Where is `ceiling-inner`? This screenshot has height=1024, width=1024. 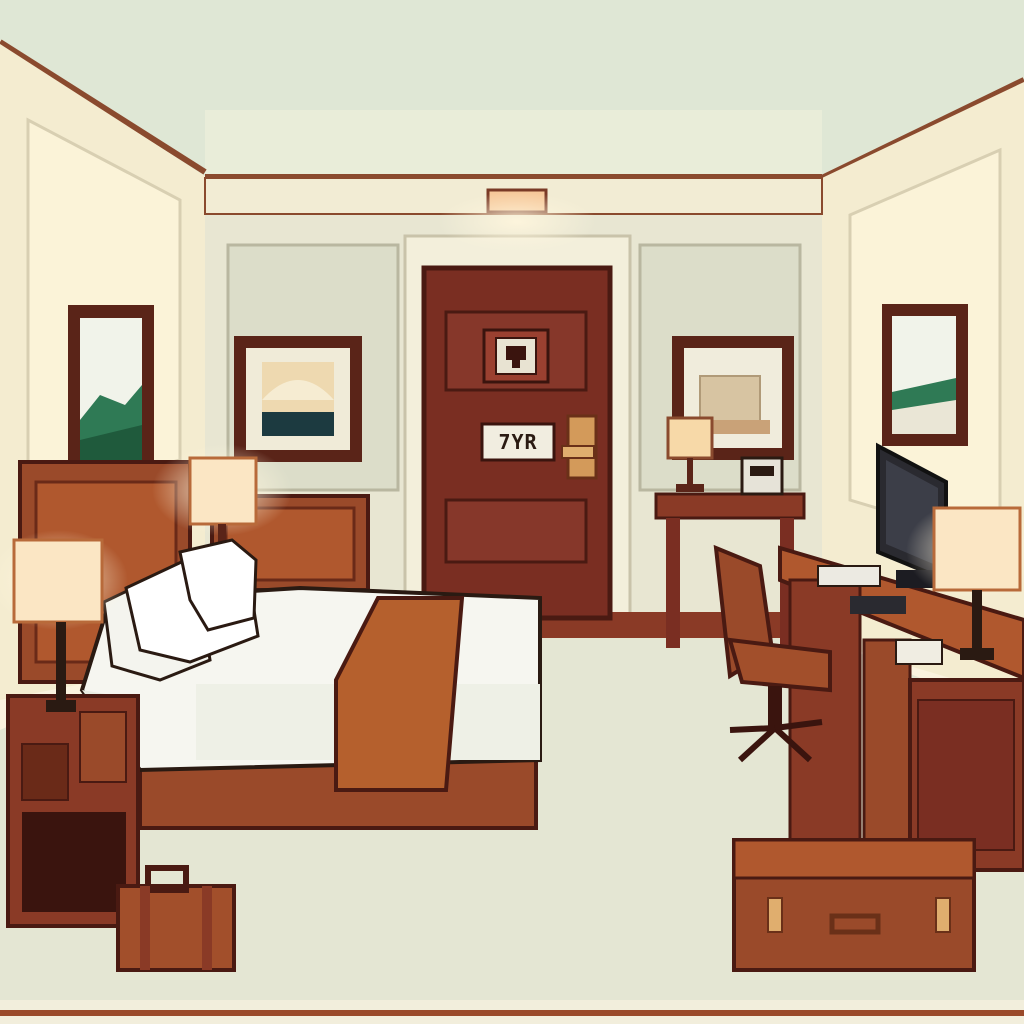
ceiling-inner is located at coordinates (513, 144).